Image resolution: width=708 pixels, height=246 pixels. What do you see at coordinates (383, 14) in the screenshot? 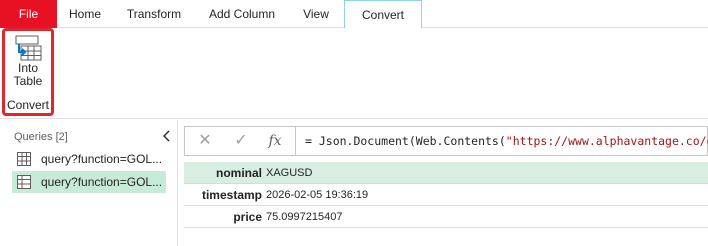
I see `tab-convert: Convert` at bounding box center [383, 14].